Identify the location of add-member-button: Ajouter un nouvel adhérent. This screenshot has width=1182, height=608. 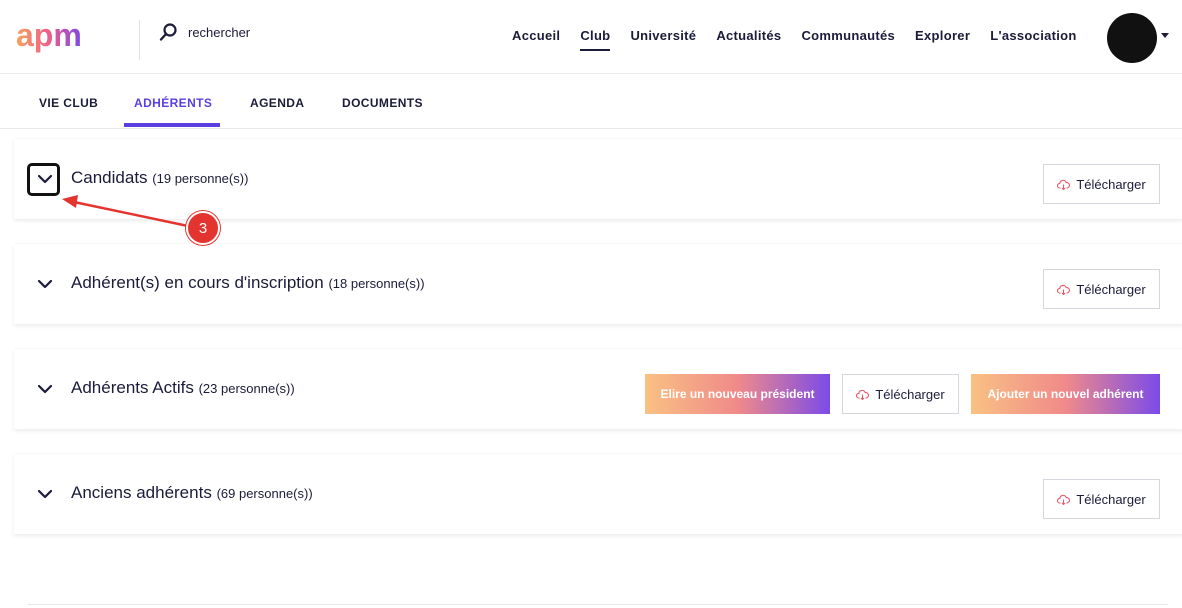
(1065, 394).